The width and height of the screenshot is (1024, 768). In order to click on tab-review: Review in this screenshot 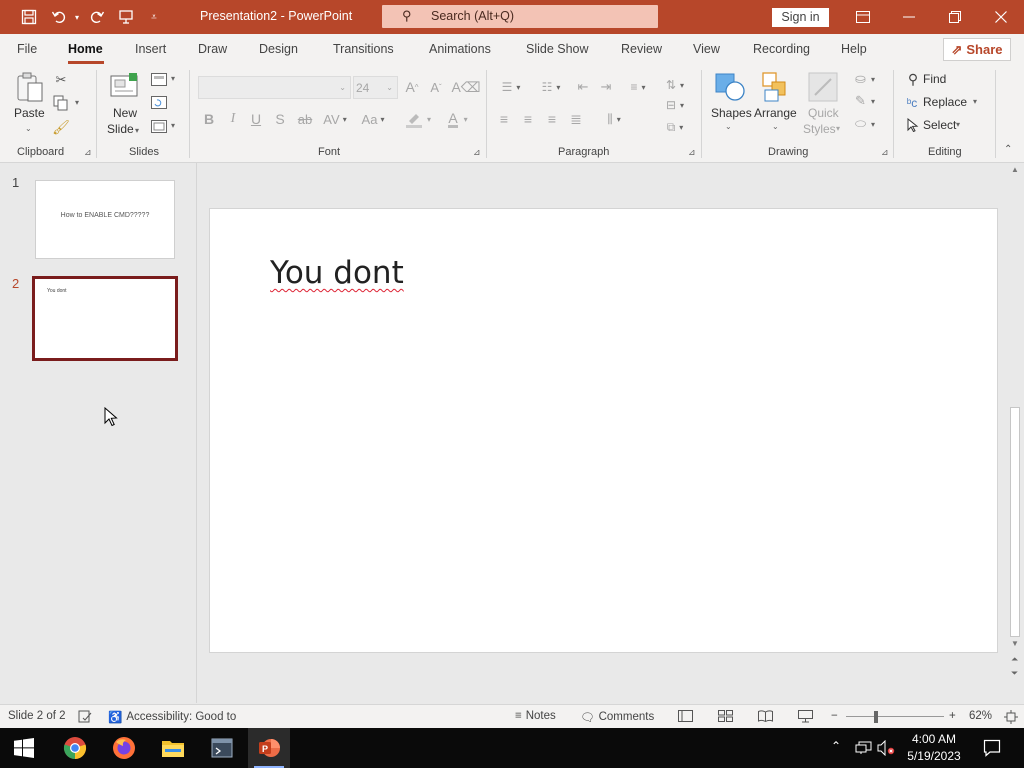, I will do `click(641, 49)`.